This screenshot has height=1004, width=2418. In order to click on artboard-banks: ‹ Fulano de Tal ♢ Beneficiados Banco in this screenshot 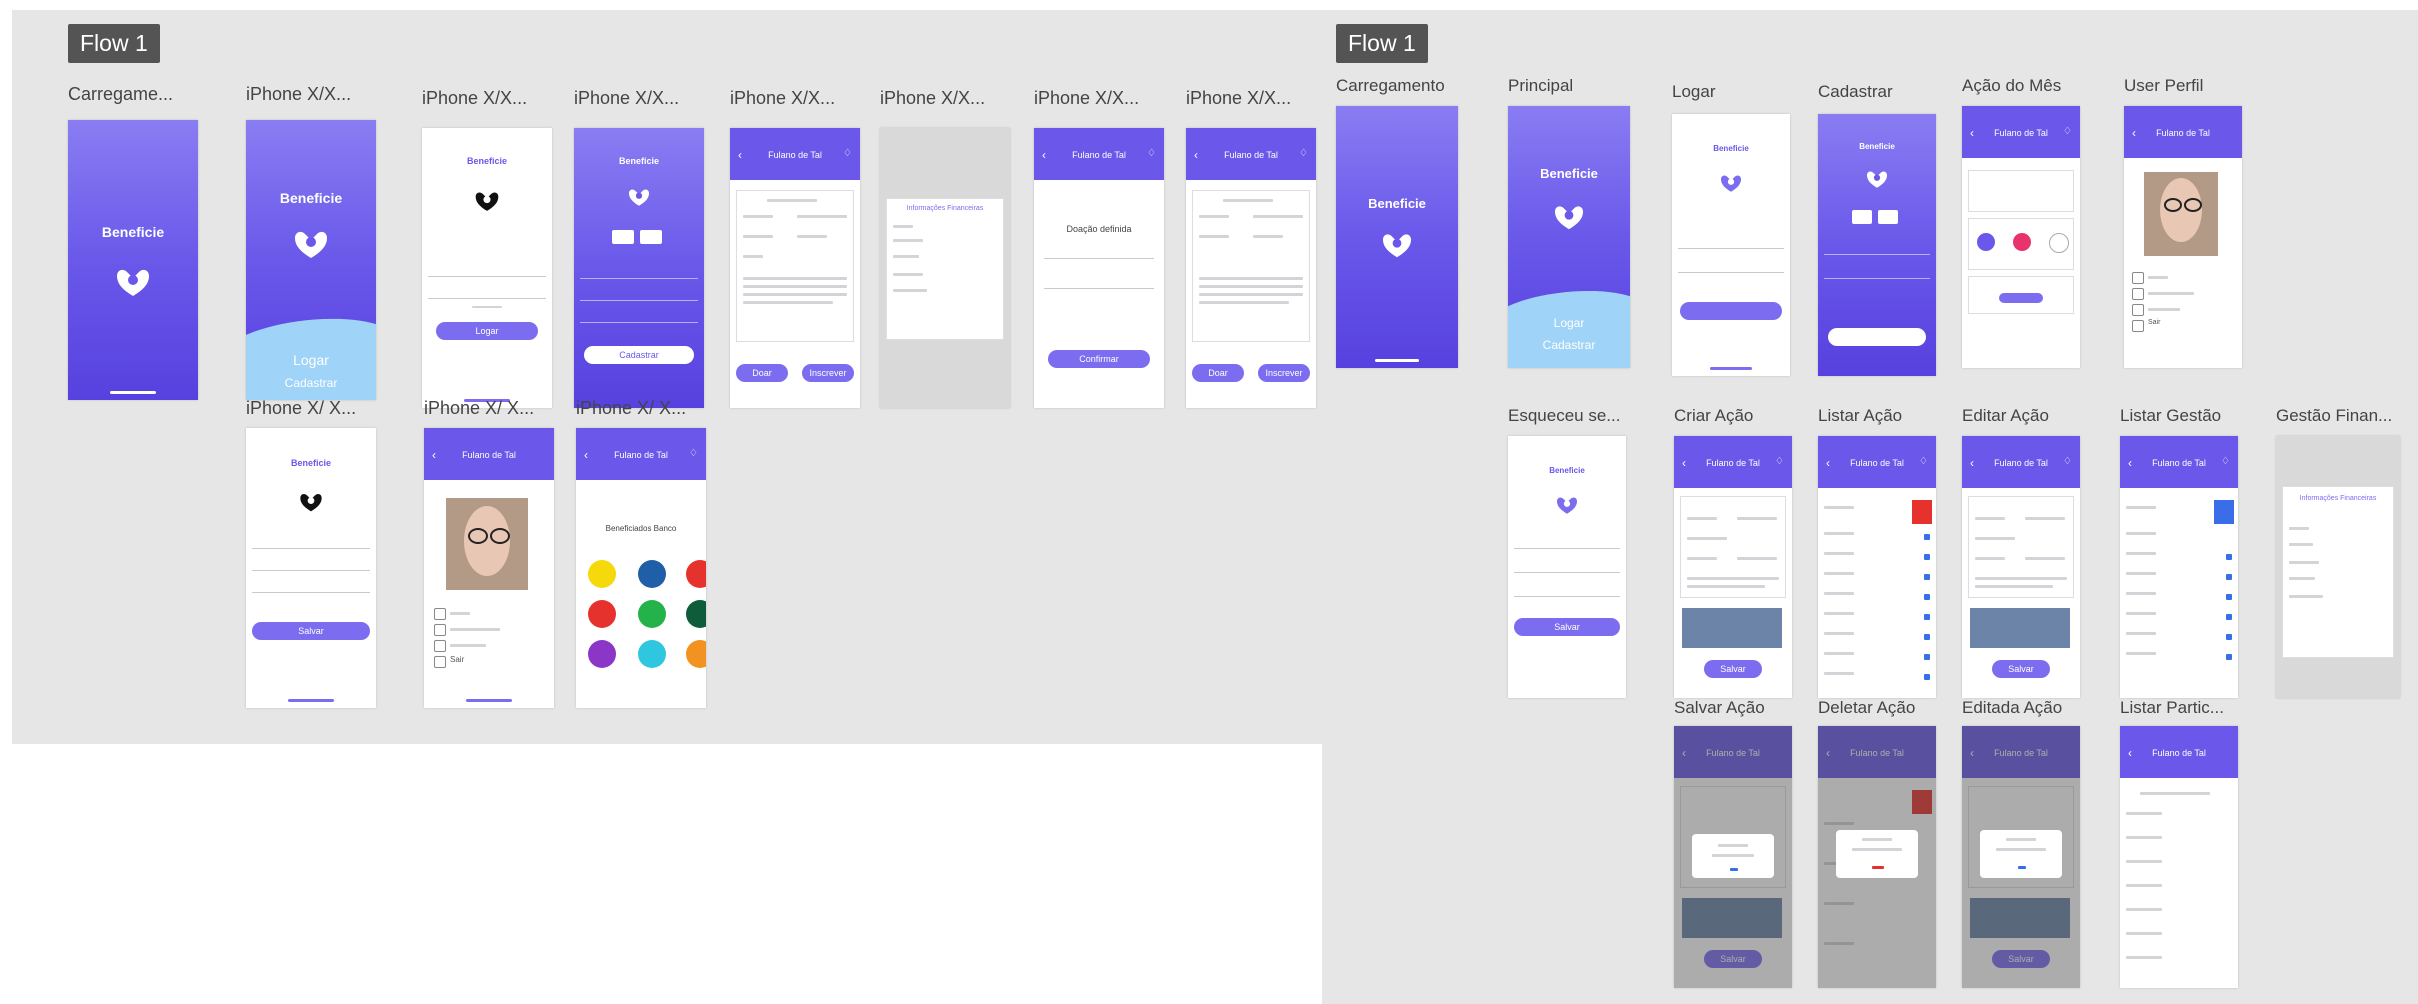, I will do `click(641, 568)`.